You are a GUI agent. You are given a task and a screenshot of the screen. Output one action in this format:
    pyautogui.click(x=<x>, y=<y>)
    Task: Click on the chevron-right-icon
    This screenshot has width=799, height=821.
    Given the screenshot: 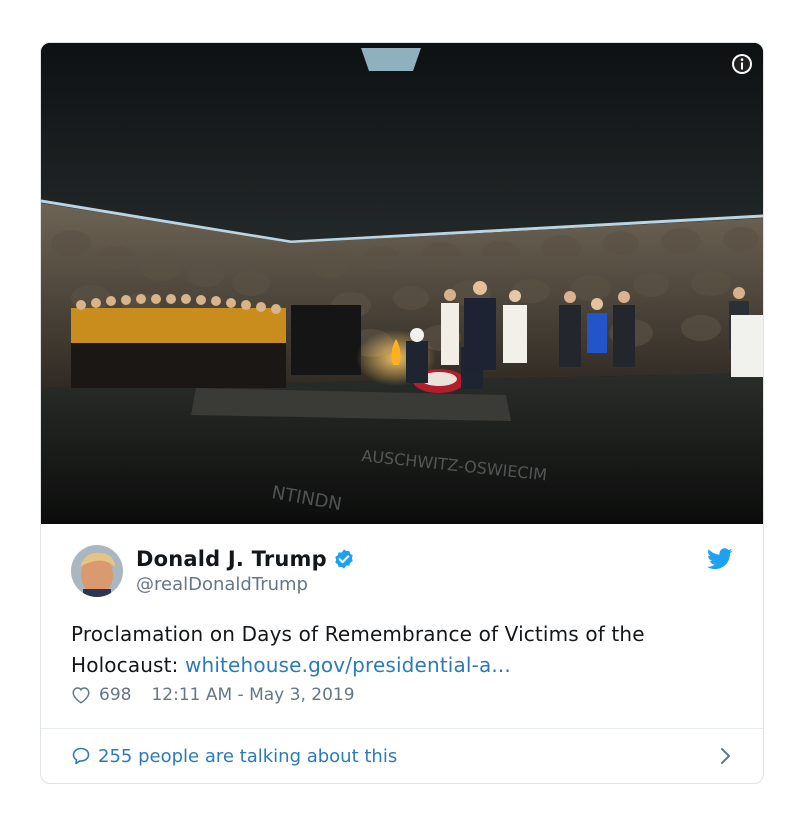 What is the action you would take?
    pyautogui.click(x=726, y=756)
    